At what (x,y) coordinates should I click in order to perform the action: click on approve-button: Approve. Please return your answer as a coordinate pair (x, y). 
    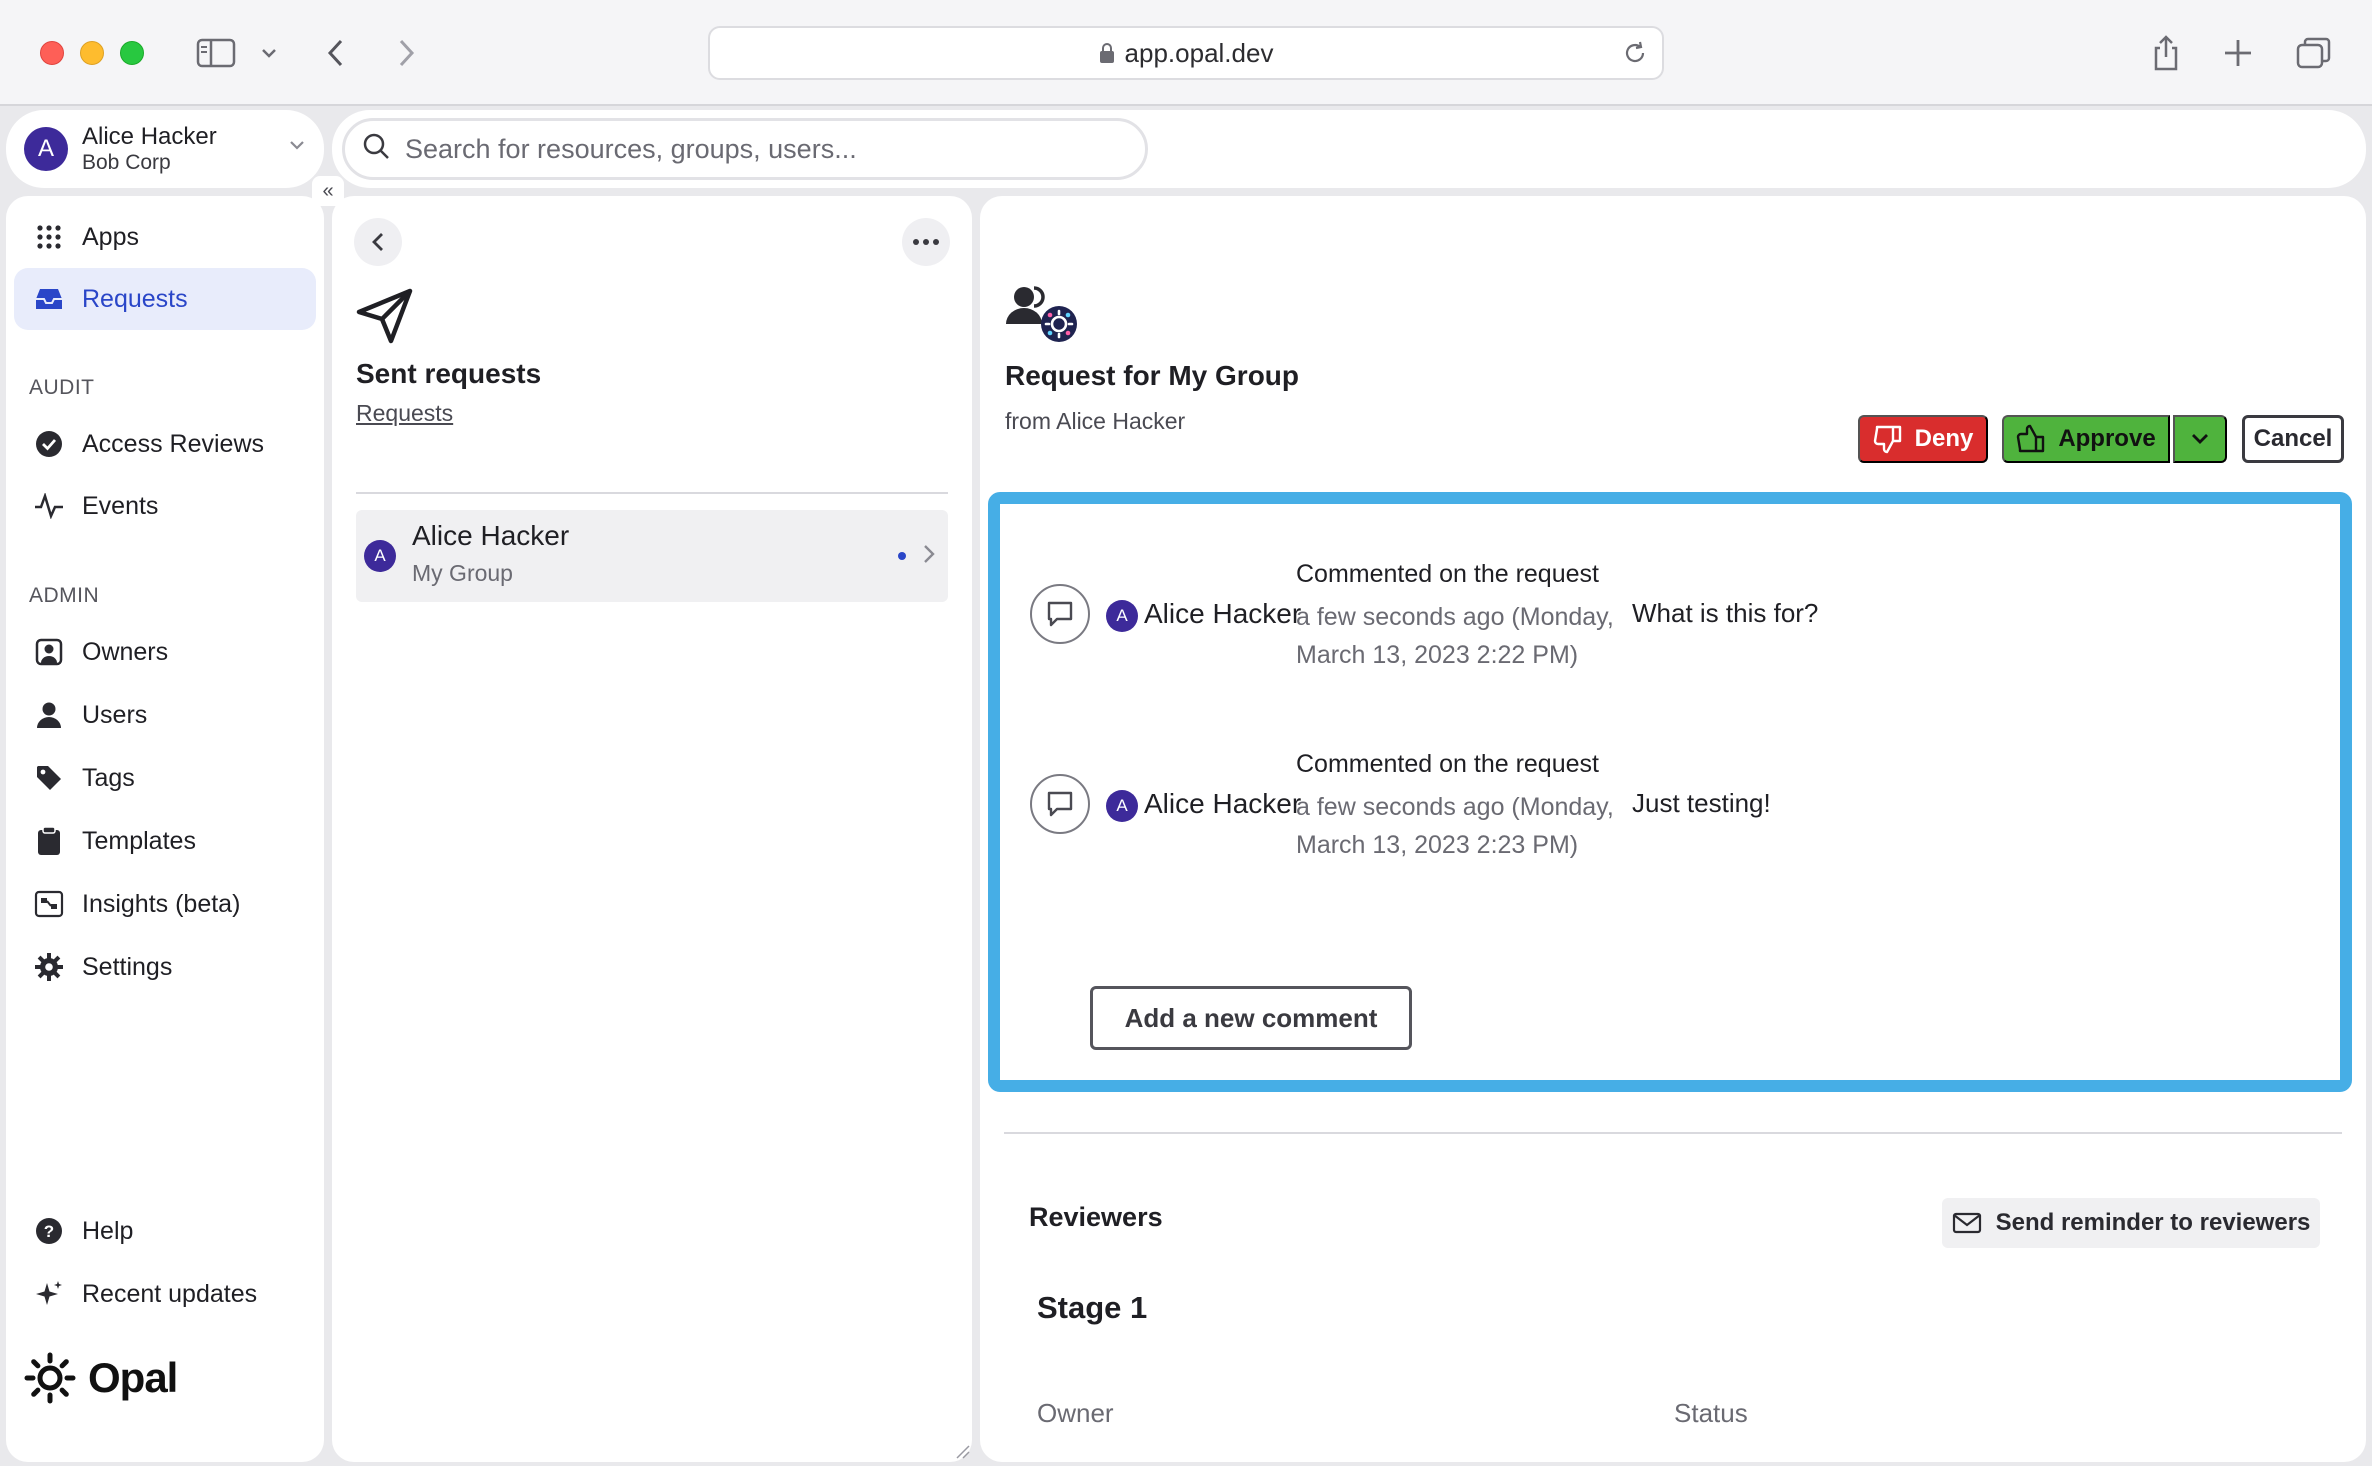
    Looking at the image, I should click on (2086, 439).